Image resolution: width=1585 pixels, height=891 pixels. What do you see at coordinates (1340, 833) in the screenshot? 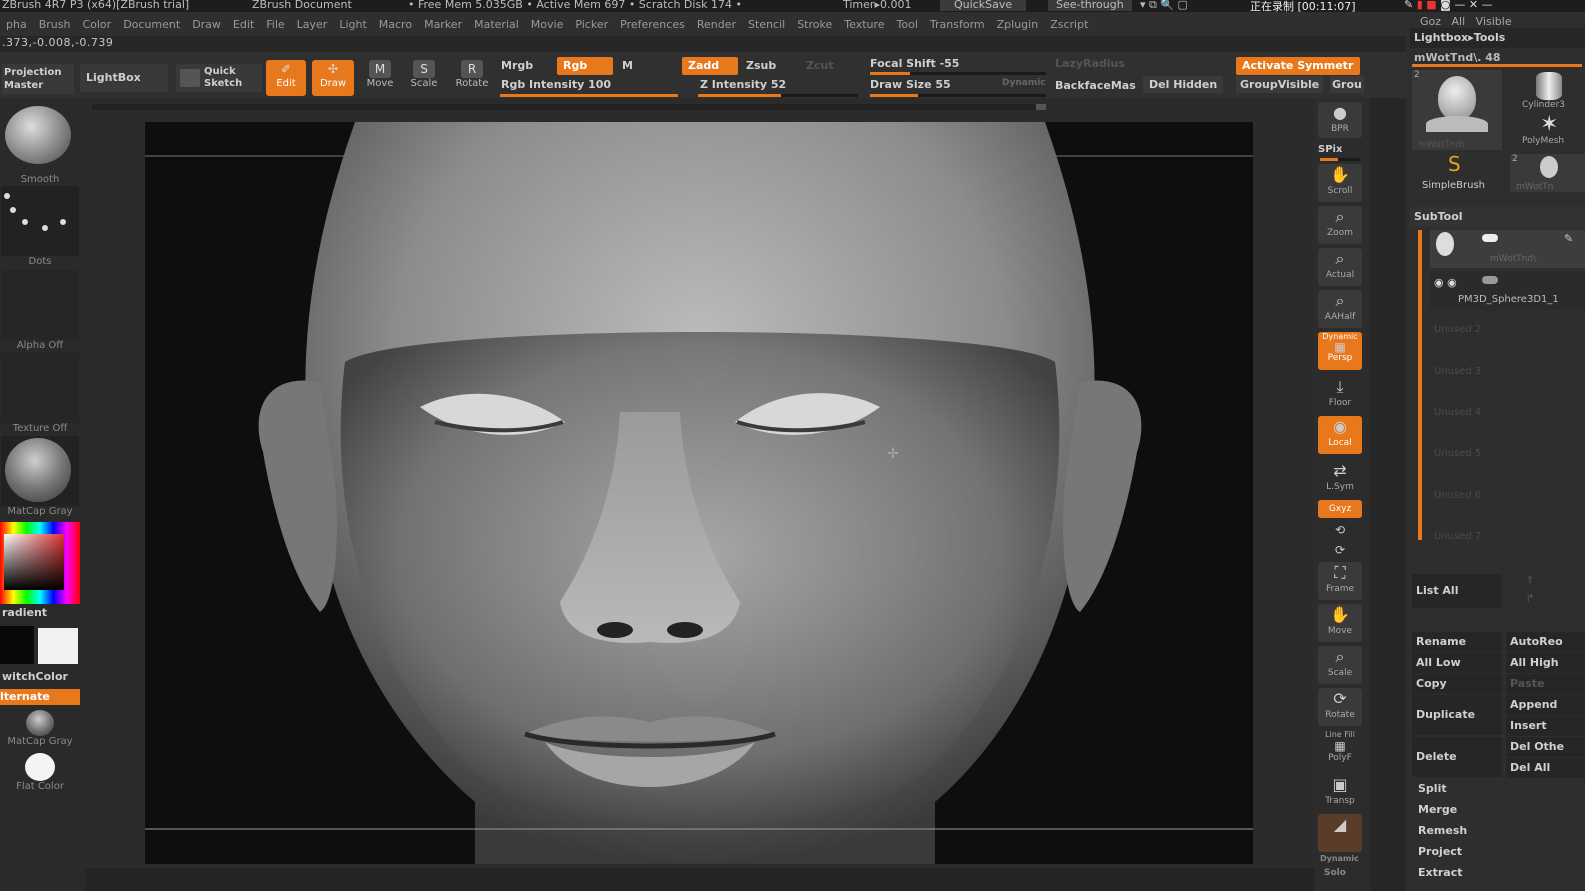
I see `ghost-button: ◢` at bounding box center [1340, 833].